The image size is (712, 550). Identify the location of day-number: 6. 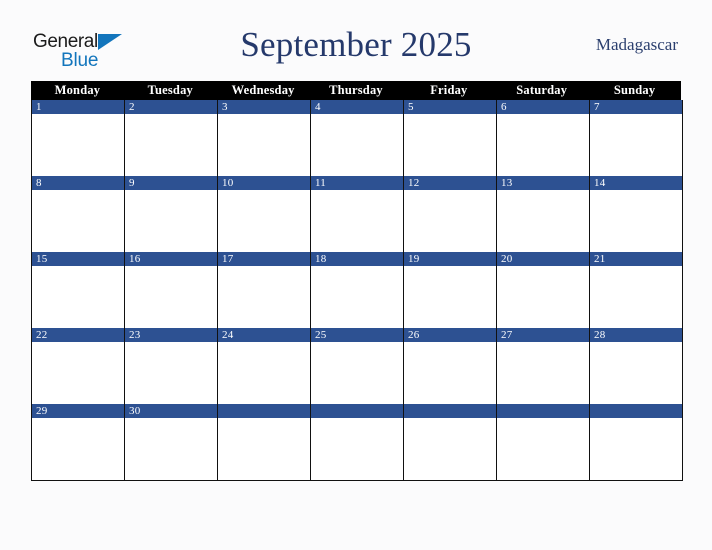
(543, 107).